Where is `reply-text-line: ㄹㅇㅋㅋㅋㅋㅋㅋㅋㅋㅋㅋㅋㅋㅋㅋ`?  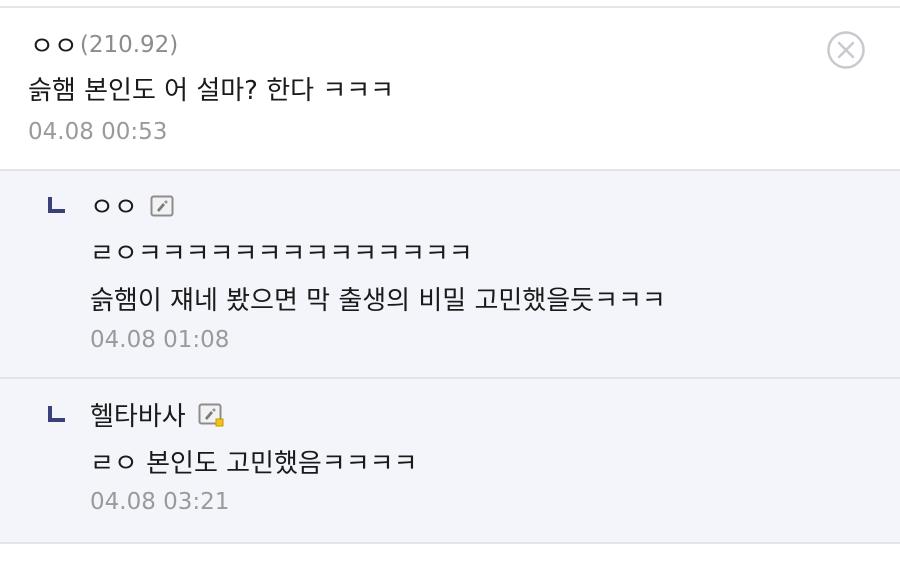 reply-text-line: ㄹㅇㅋㅋㅋㅋㅋㅋㅋㅋㅋㅋㅋㅋㅋㅋ is located at coordinates (281, 254).